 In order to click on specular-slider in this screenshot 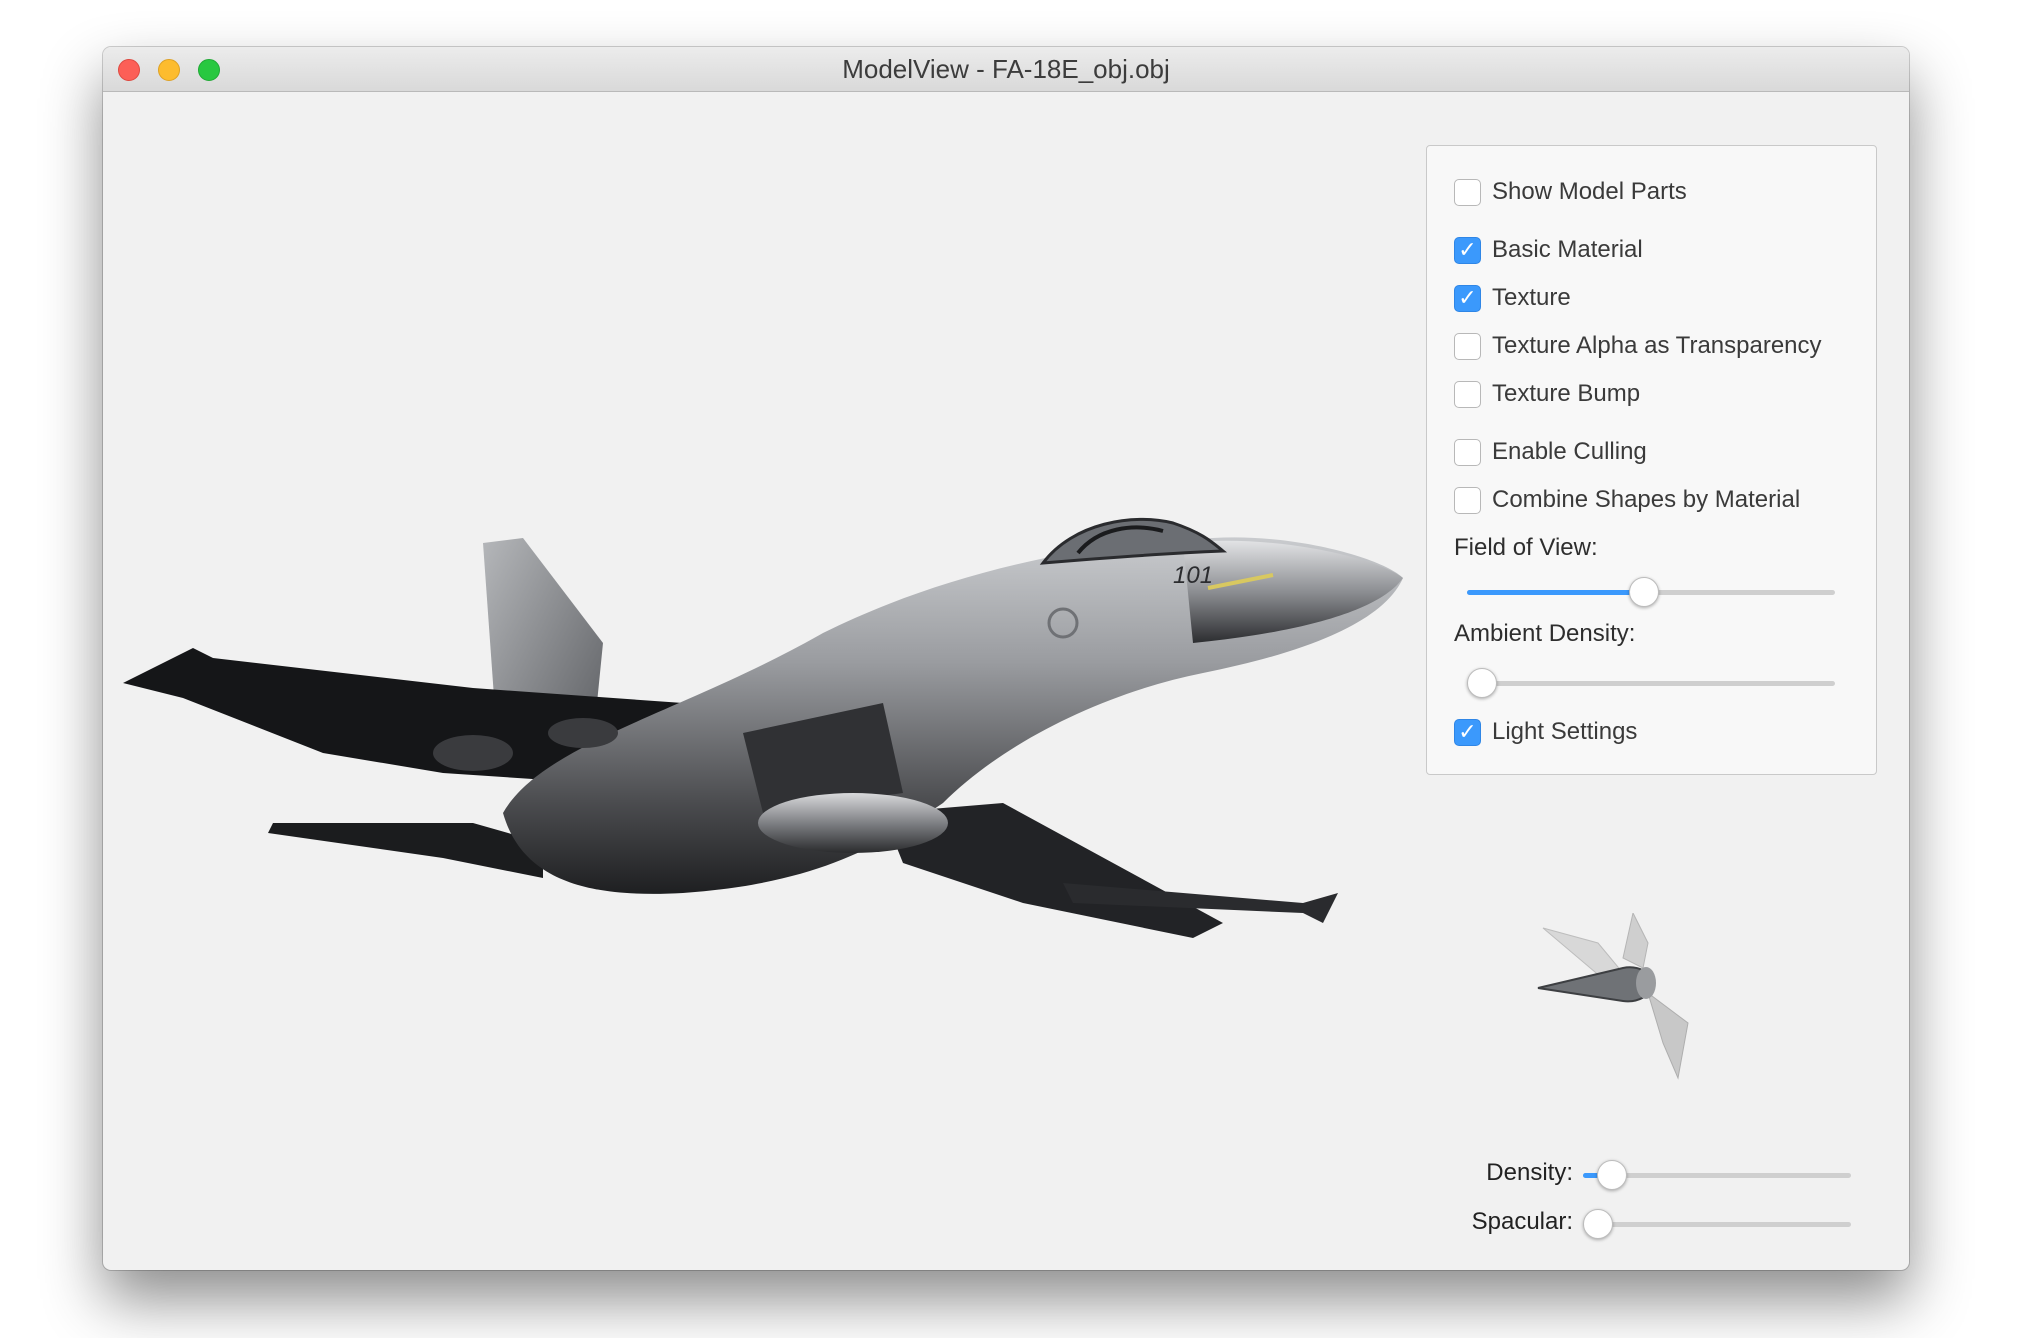, I will do `click(1717, 1224)`.